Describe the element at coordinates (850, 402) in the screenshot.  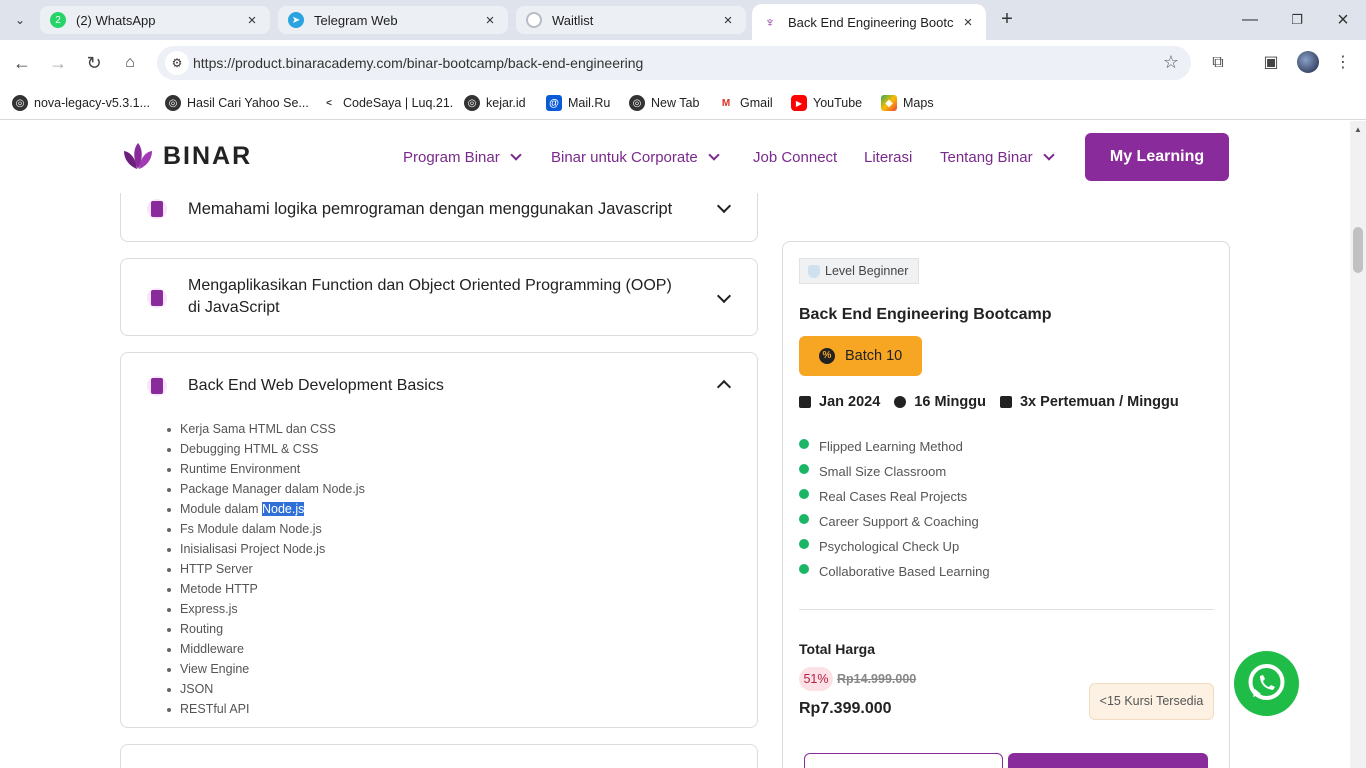
I see `start-date: Jan 2024` at that location.